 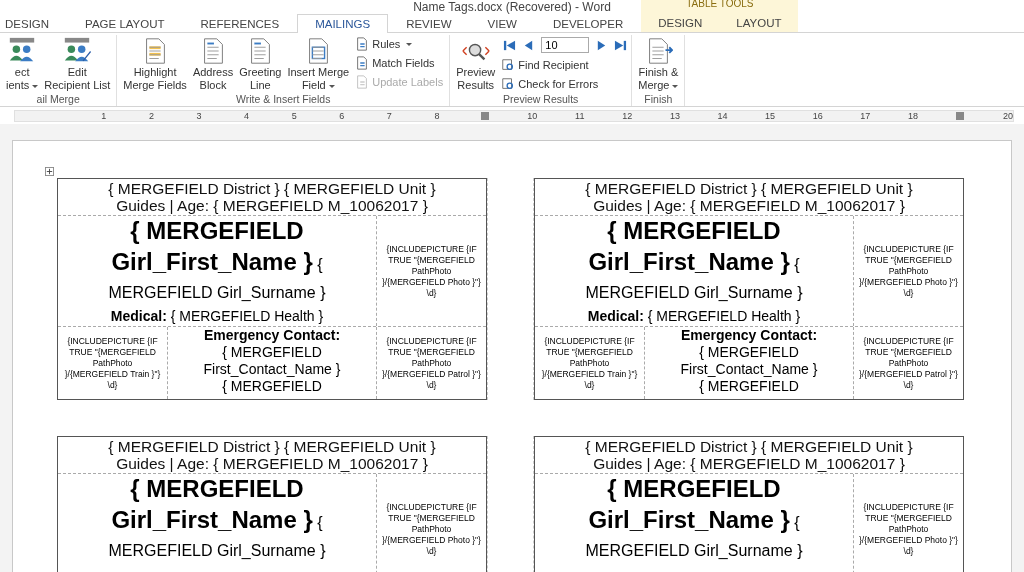 I want to click on ribbon-button: Greeting Line, so click(x=260, y=64).